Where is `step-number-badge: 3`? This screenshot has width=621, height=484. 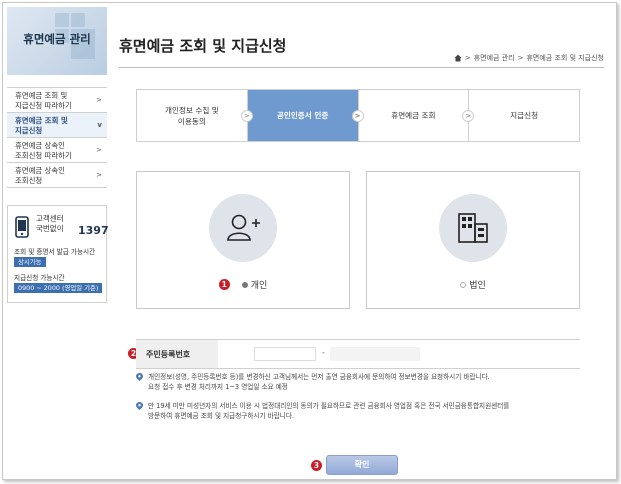
step-number-badge: 3 is located at coordinates (316, 465).